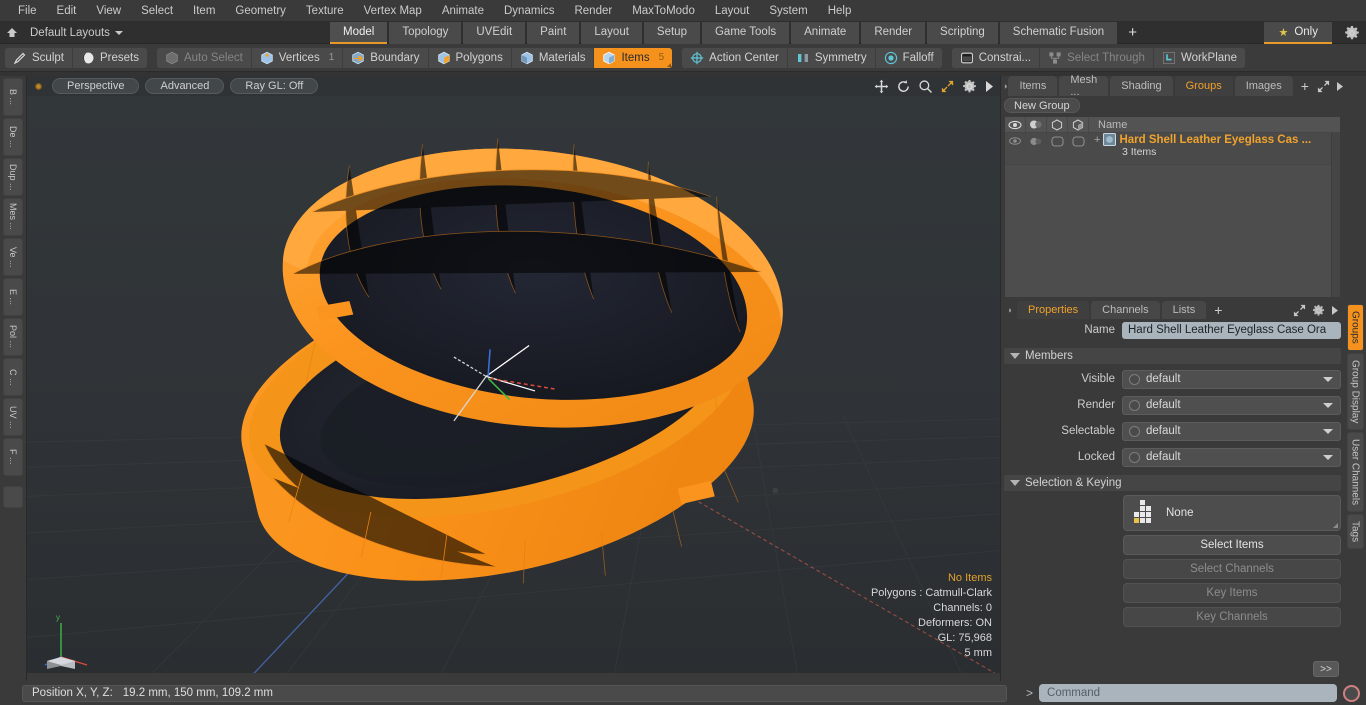  Describe the element at coordinates (1326, 669) in the screenshot. I see `more-options-button: >>` at that location.